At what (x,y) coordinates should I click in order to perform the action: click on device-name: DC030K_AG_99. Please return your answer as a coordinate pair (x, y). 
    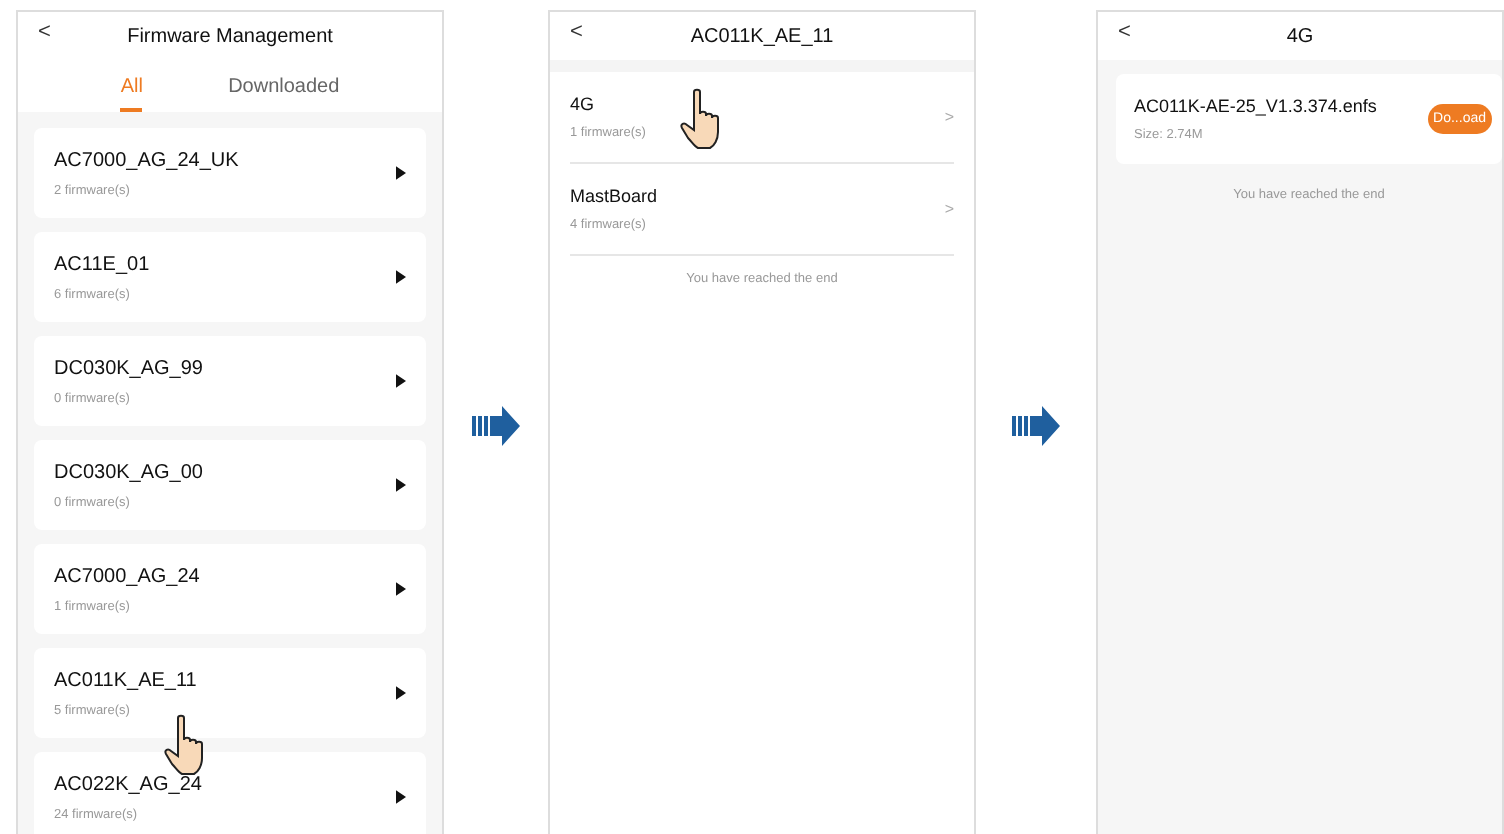
    Looking at the image, I should click on (129, 368).